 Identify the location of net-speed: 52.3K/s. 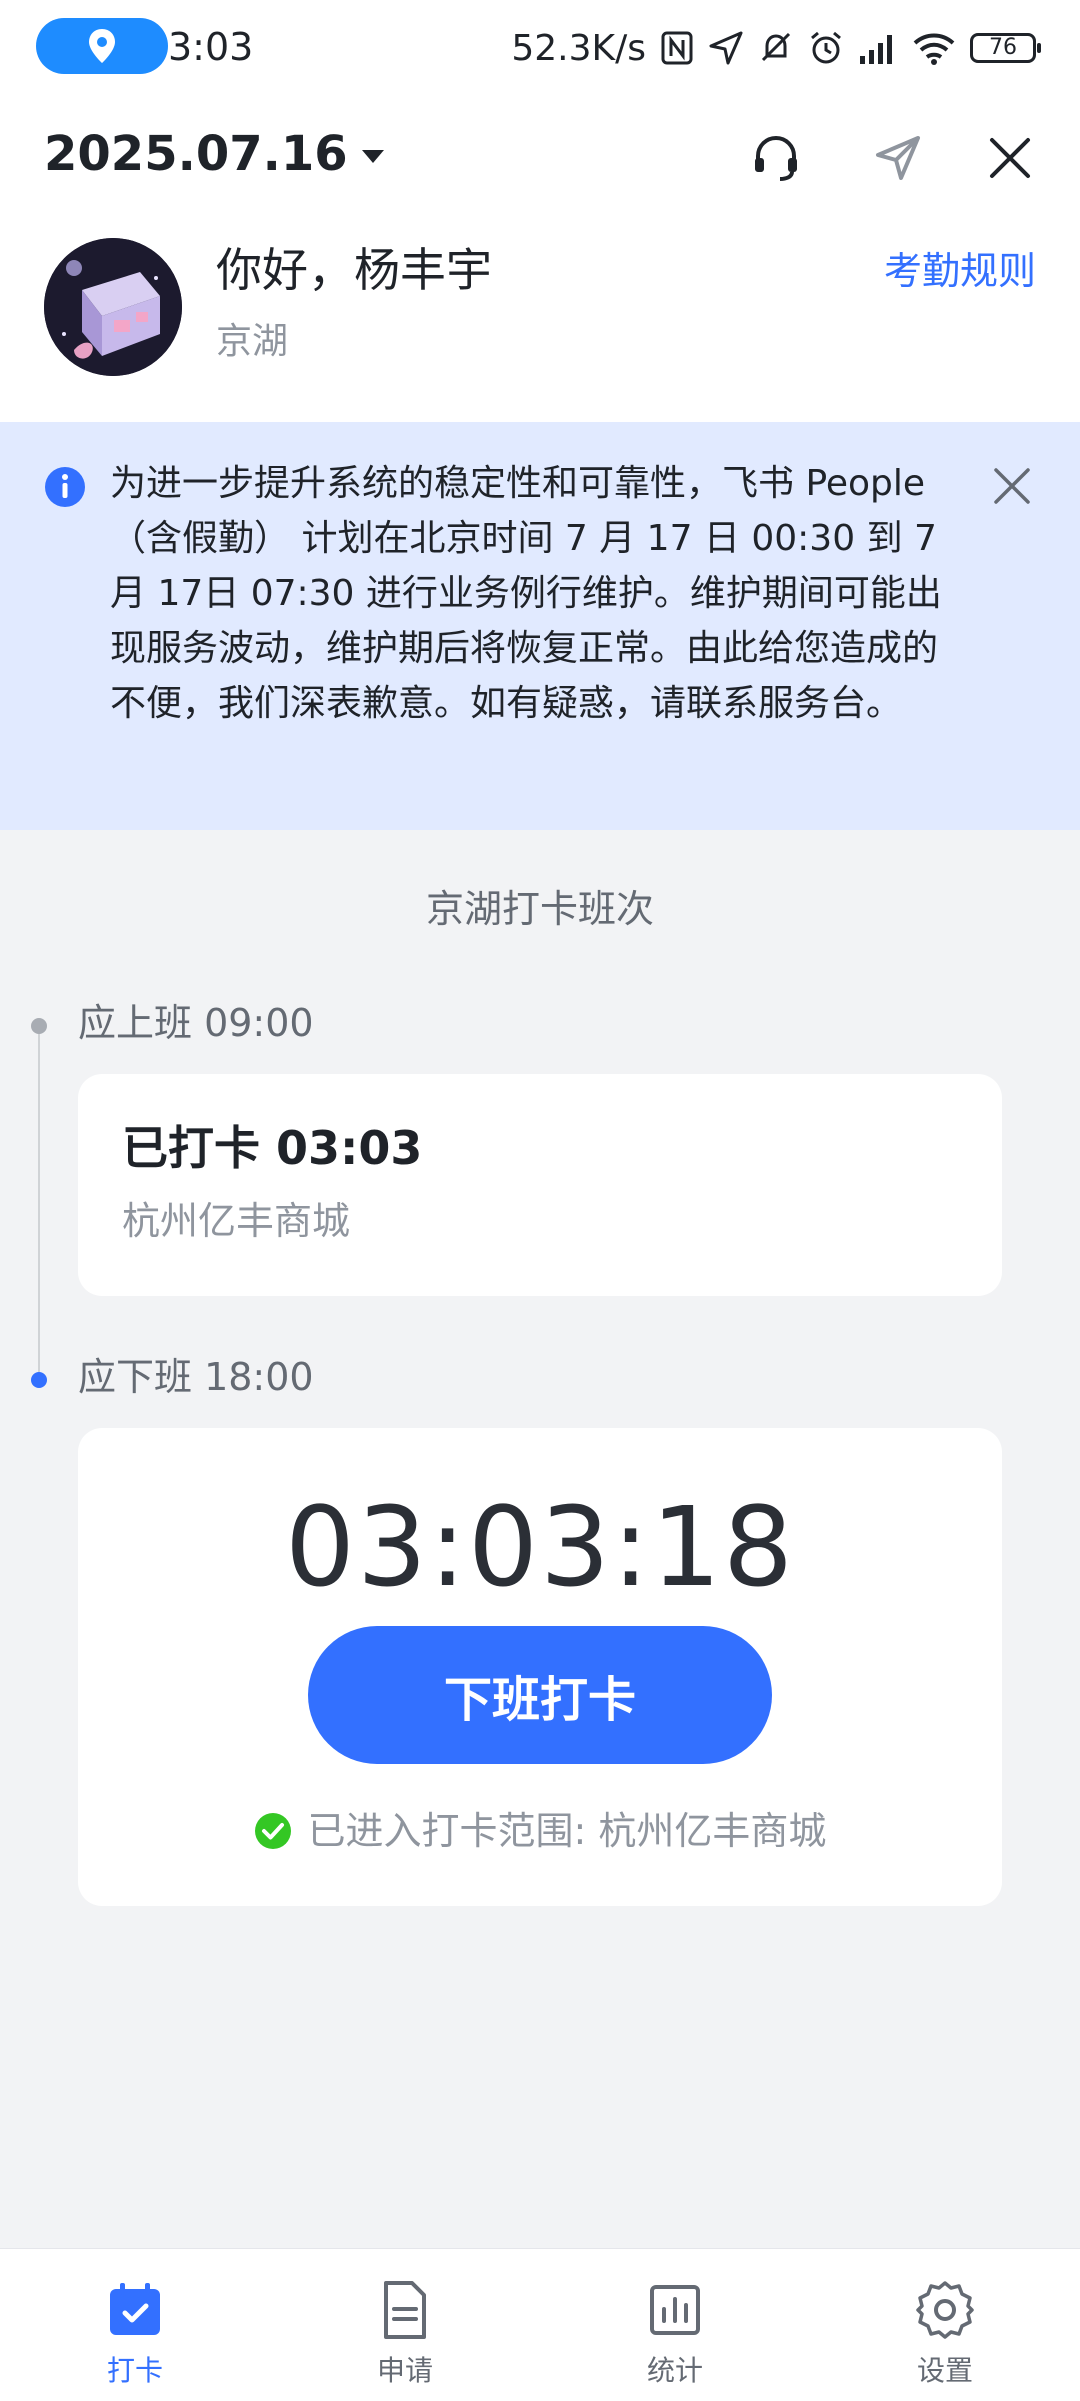
(578, 48).